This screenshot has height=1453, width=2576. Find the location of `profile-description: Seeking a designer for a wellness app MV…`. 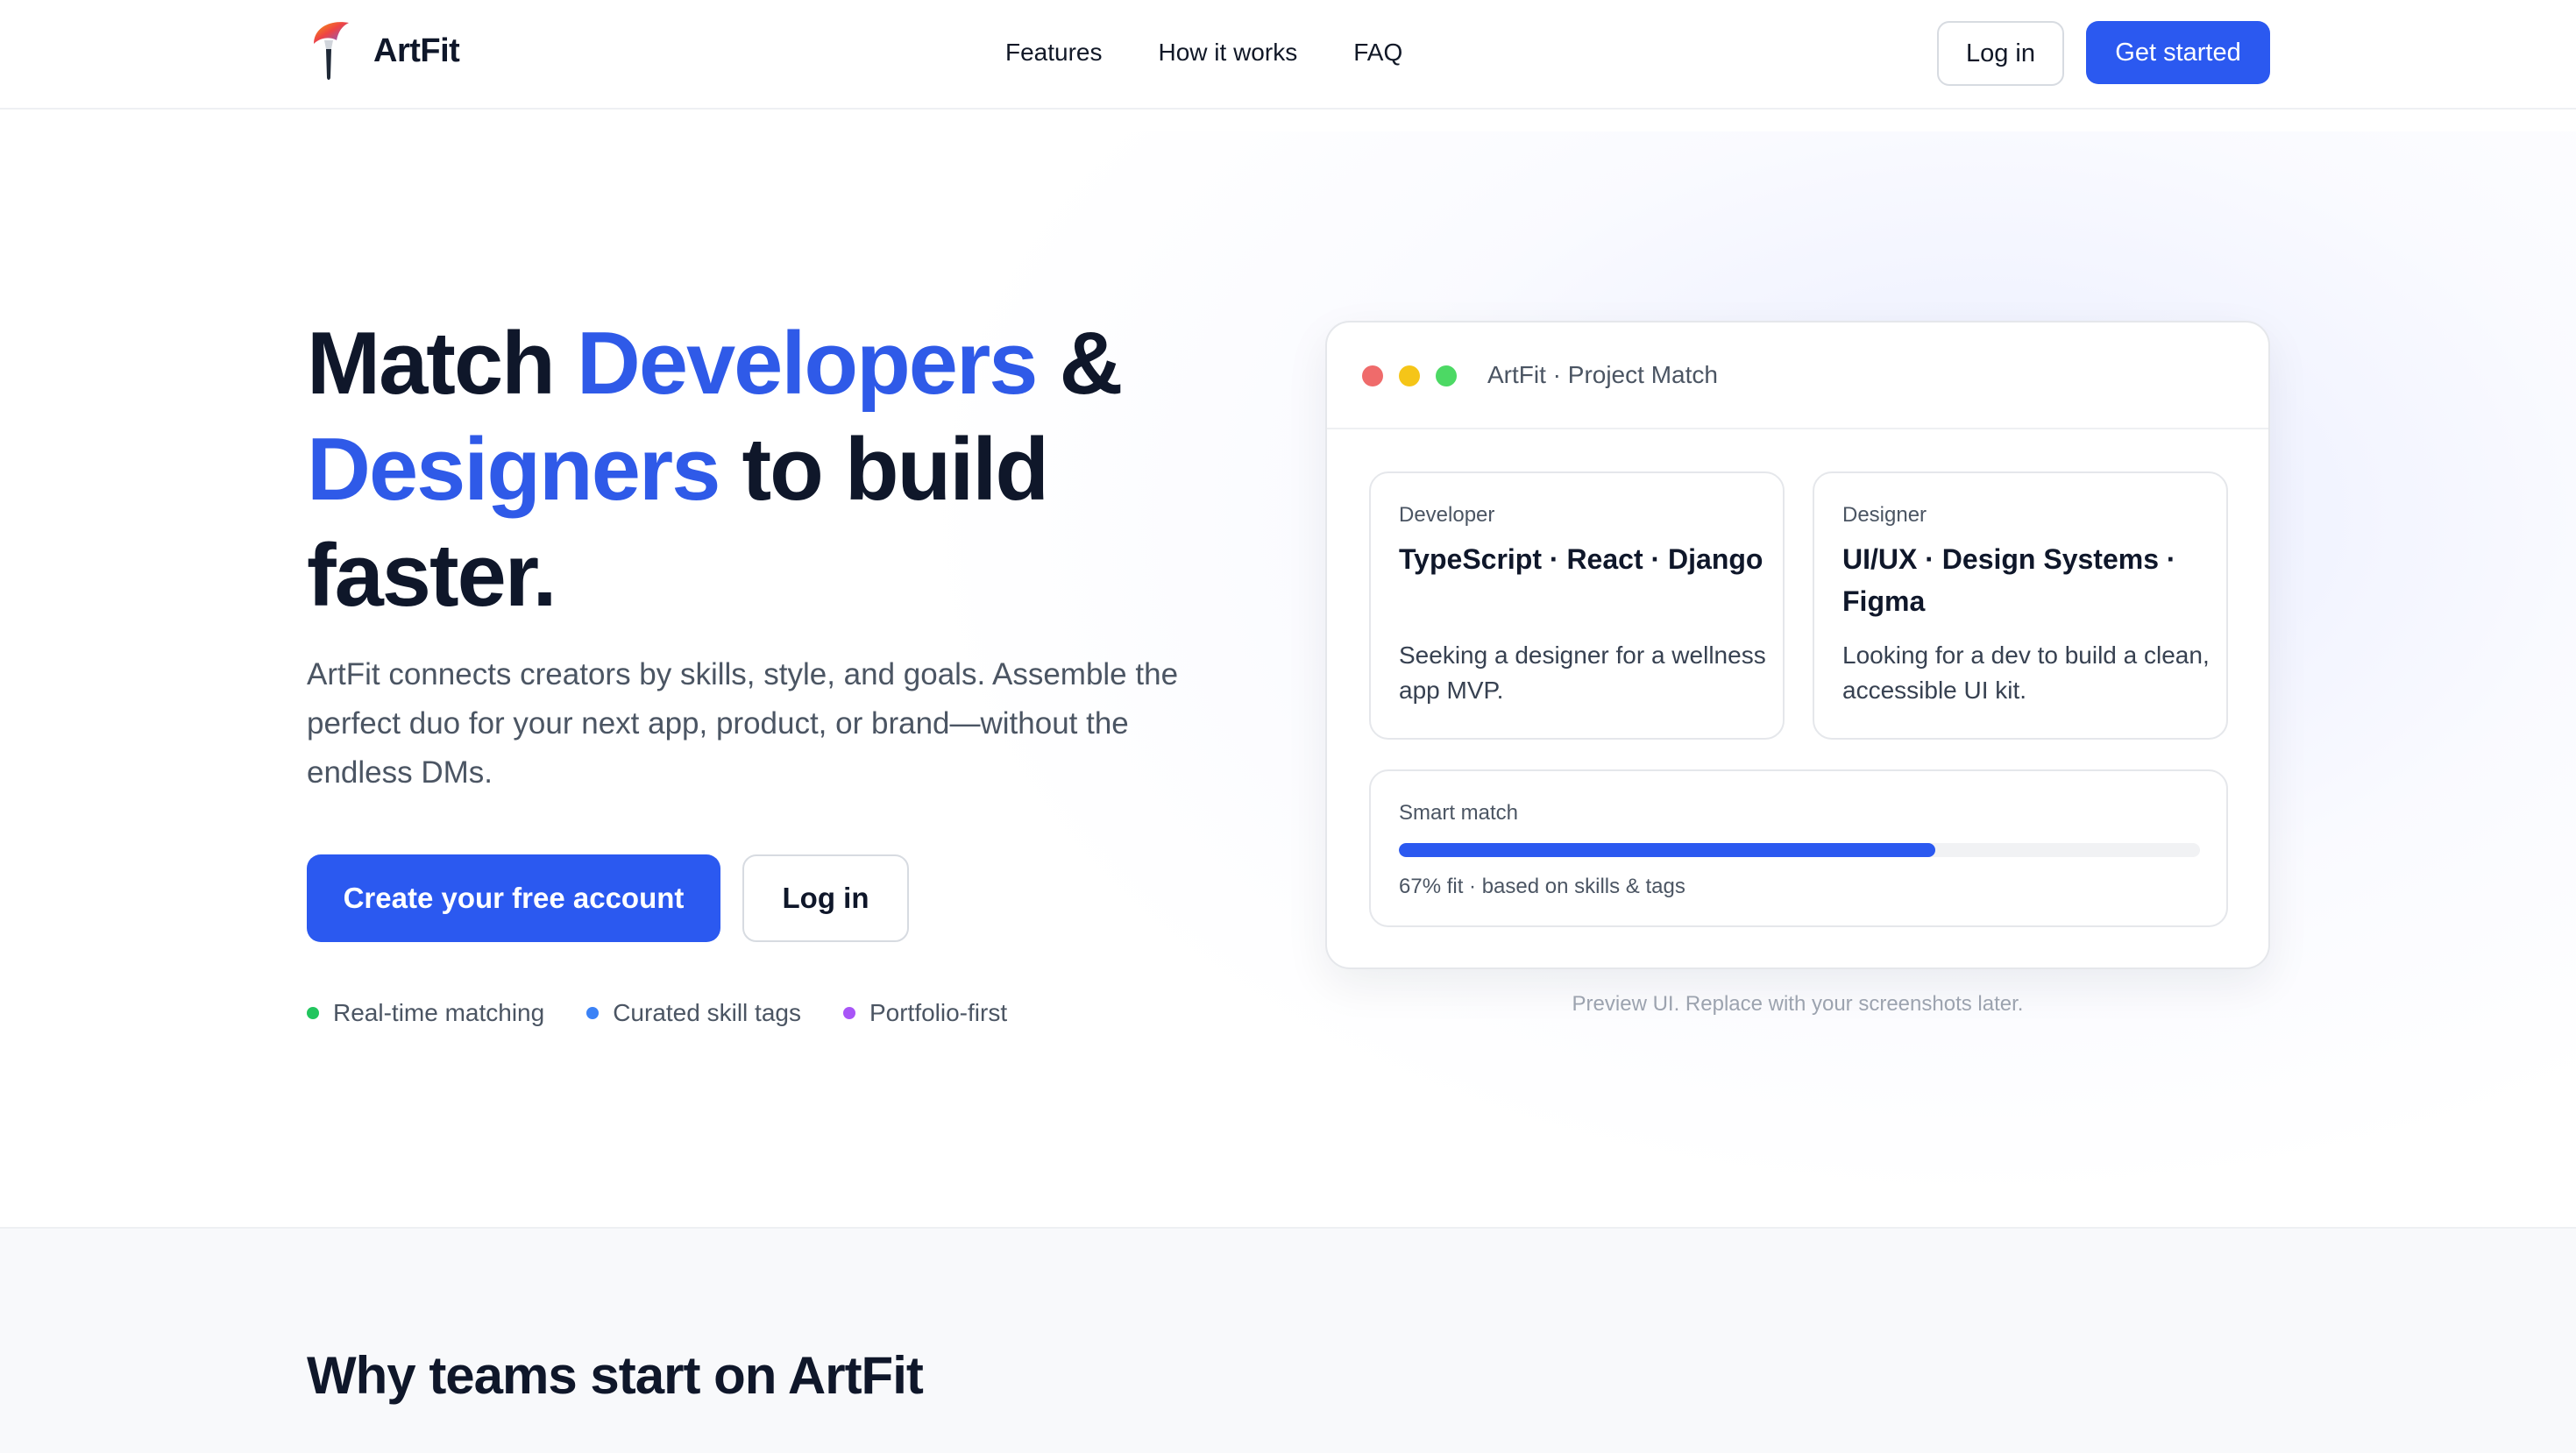

profile-description: Seeking a designer for a wellness app MV… is located at coordinates (1582, 672).